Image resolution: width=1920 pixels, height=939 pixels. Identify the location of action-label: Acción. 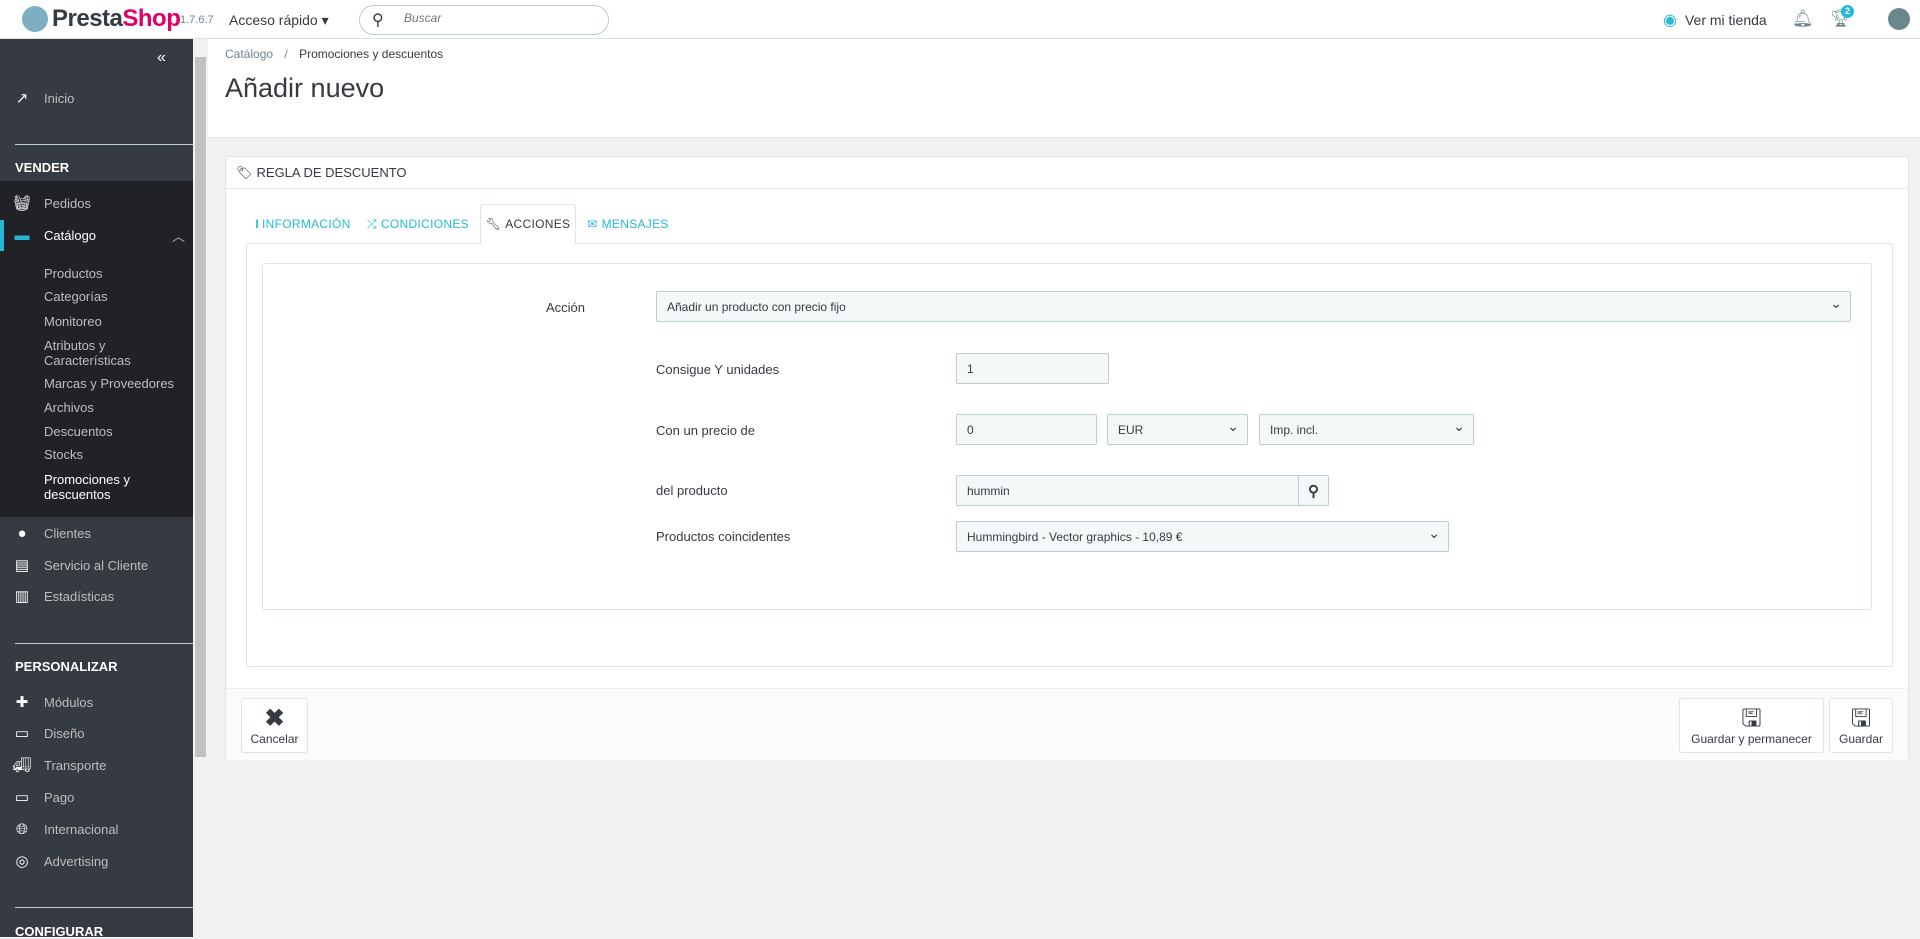
(566, 307).